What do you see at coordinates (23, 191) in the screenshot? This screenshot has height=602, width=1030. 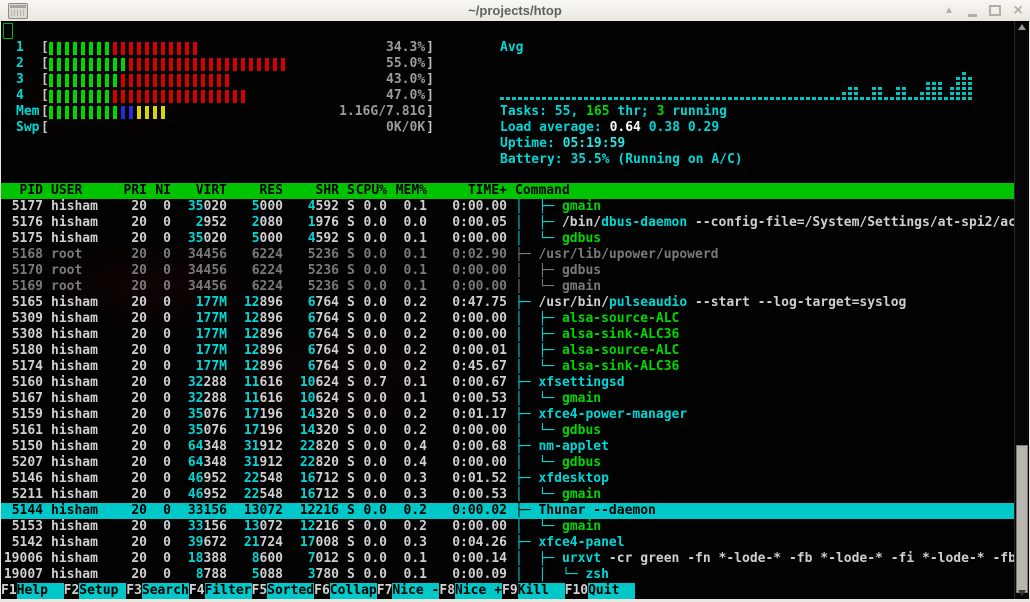 I see `column-header-pid: PID` at bounding box center [23, 191].